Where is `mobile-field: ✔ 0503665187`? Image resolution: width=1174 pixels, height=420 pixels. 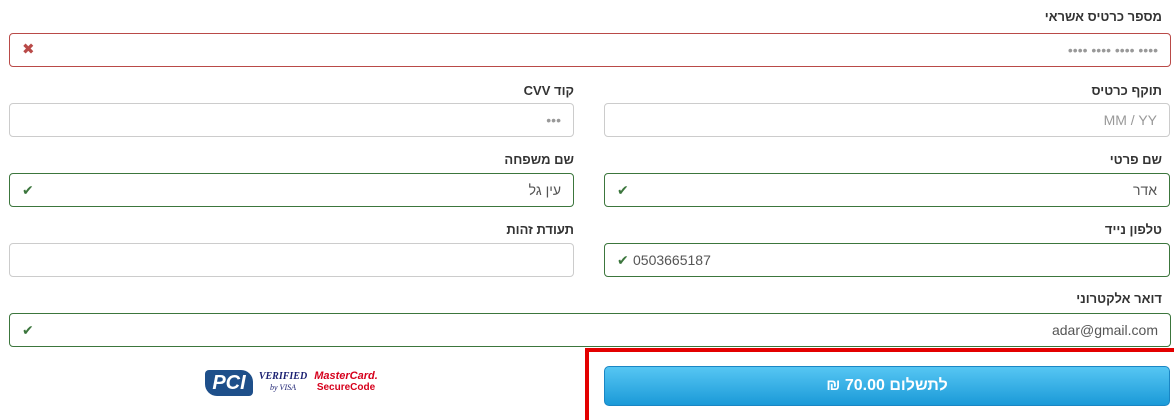
mobile-field: ✔ 0503665187 is located at coordinates (887, 260).